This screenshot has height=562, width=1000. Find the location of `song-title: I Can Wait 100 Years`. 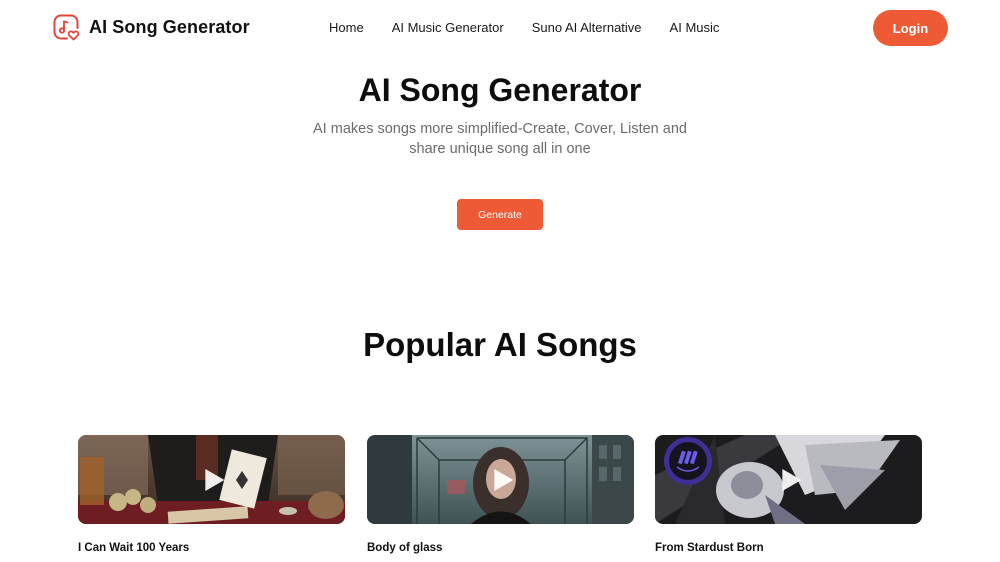

song-title: I Can Wait 100 Years is located at coordinates (211, 548).